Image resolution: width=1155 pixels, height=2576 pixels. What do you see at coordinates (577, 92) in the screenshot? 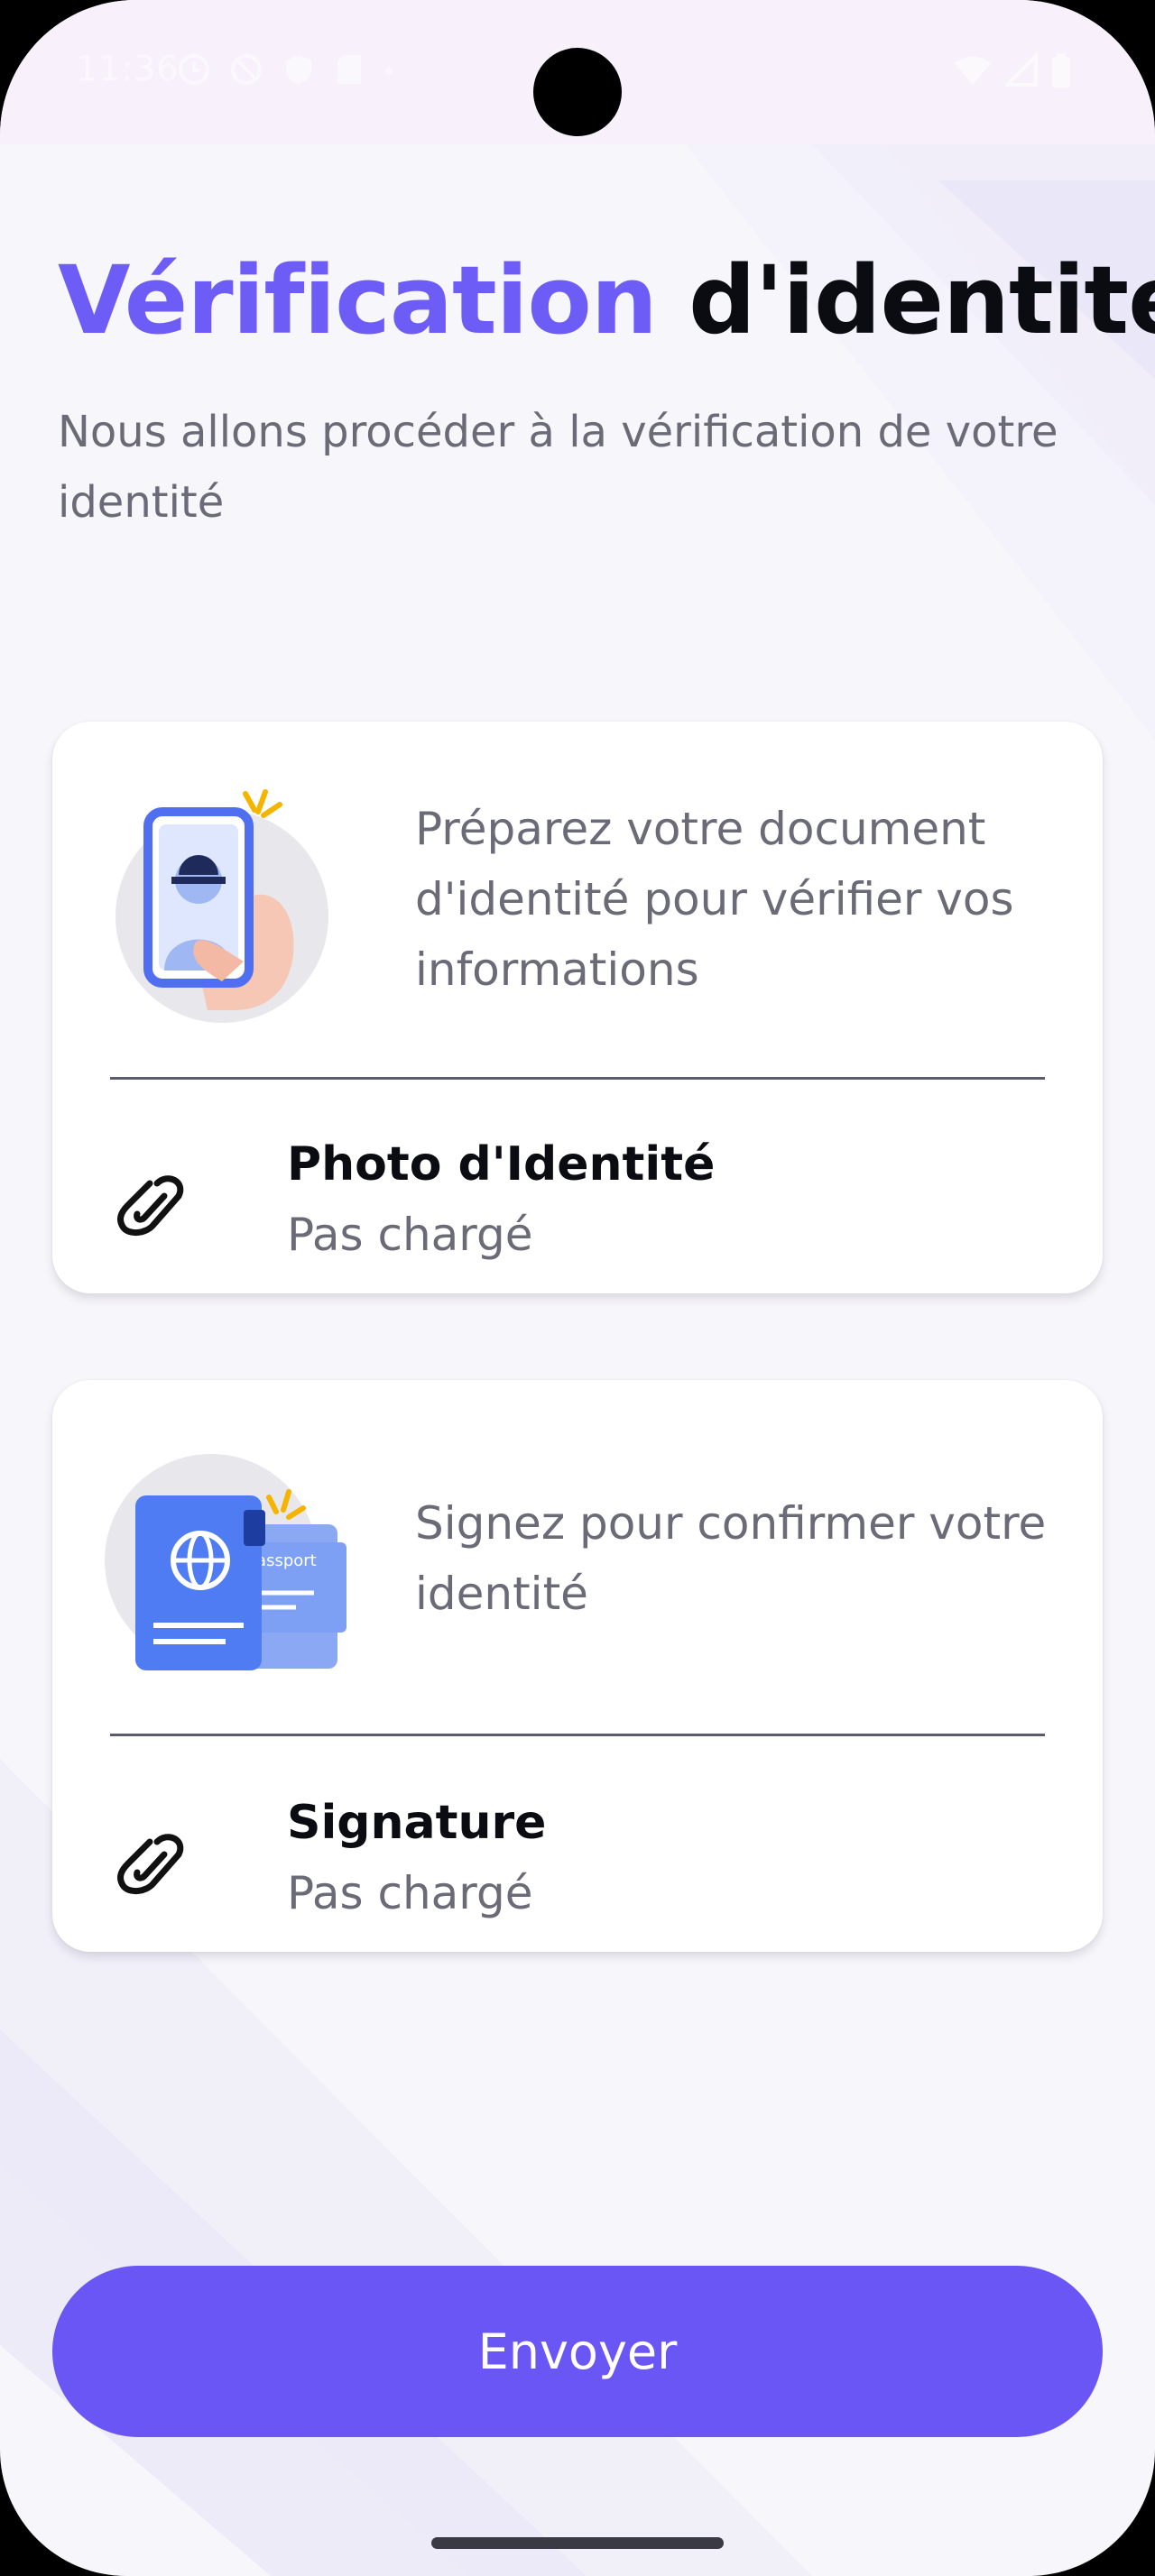
I see `camera-cutout` at bounding box center [577, 92].